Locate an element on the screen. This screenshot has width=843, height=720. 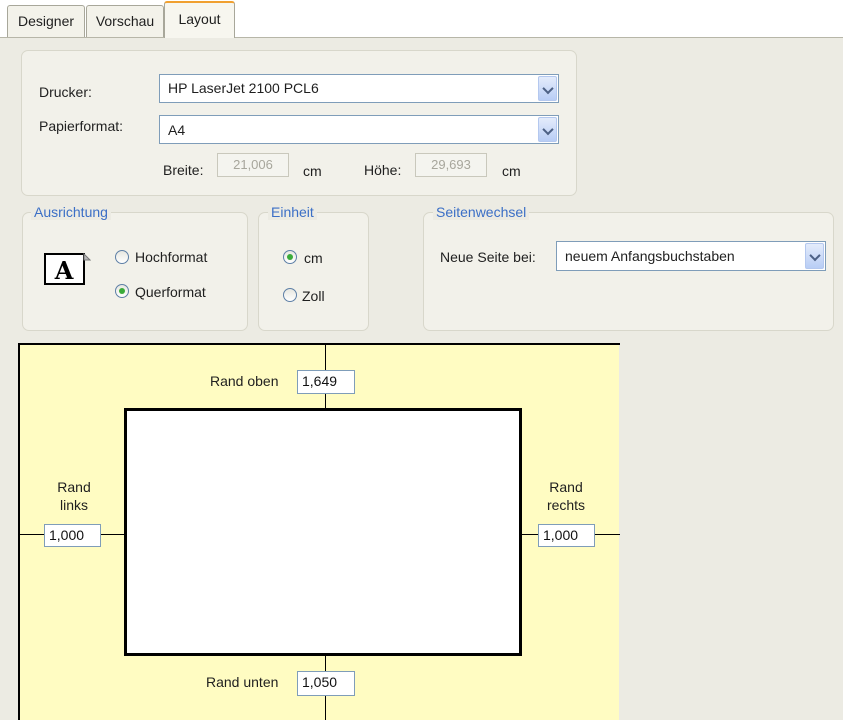
tab-designer-label: Designer is located at coordinates (46, 21).